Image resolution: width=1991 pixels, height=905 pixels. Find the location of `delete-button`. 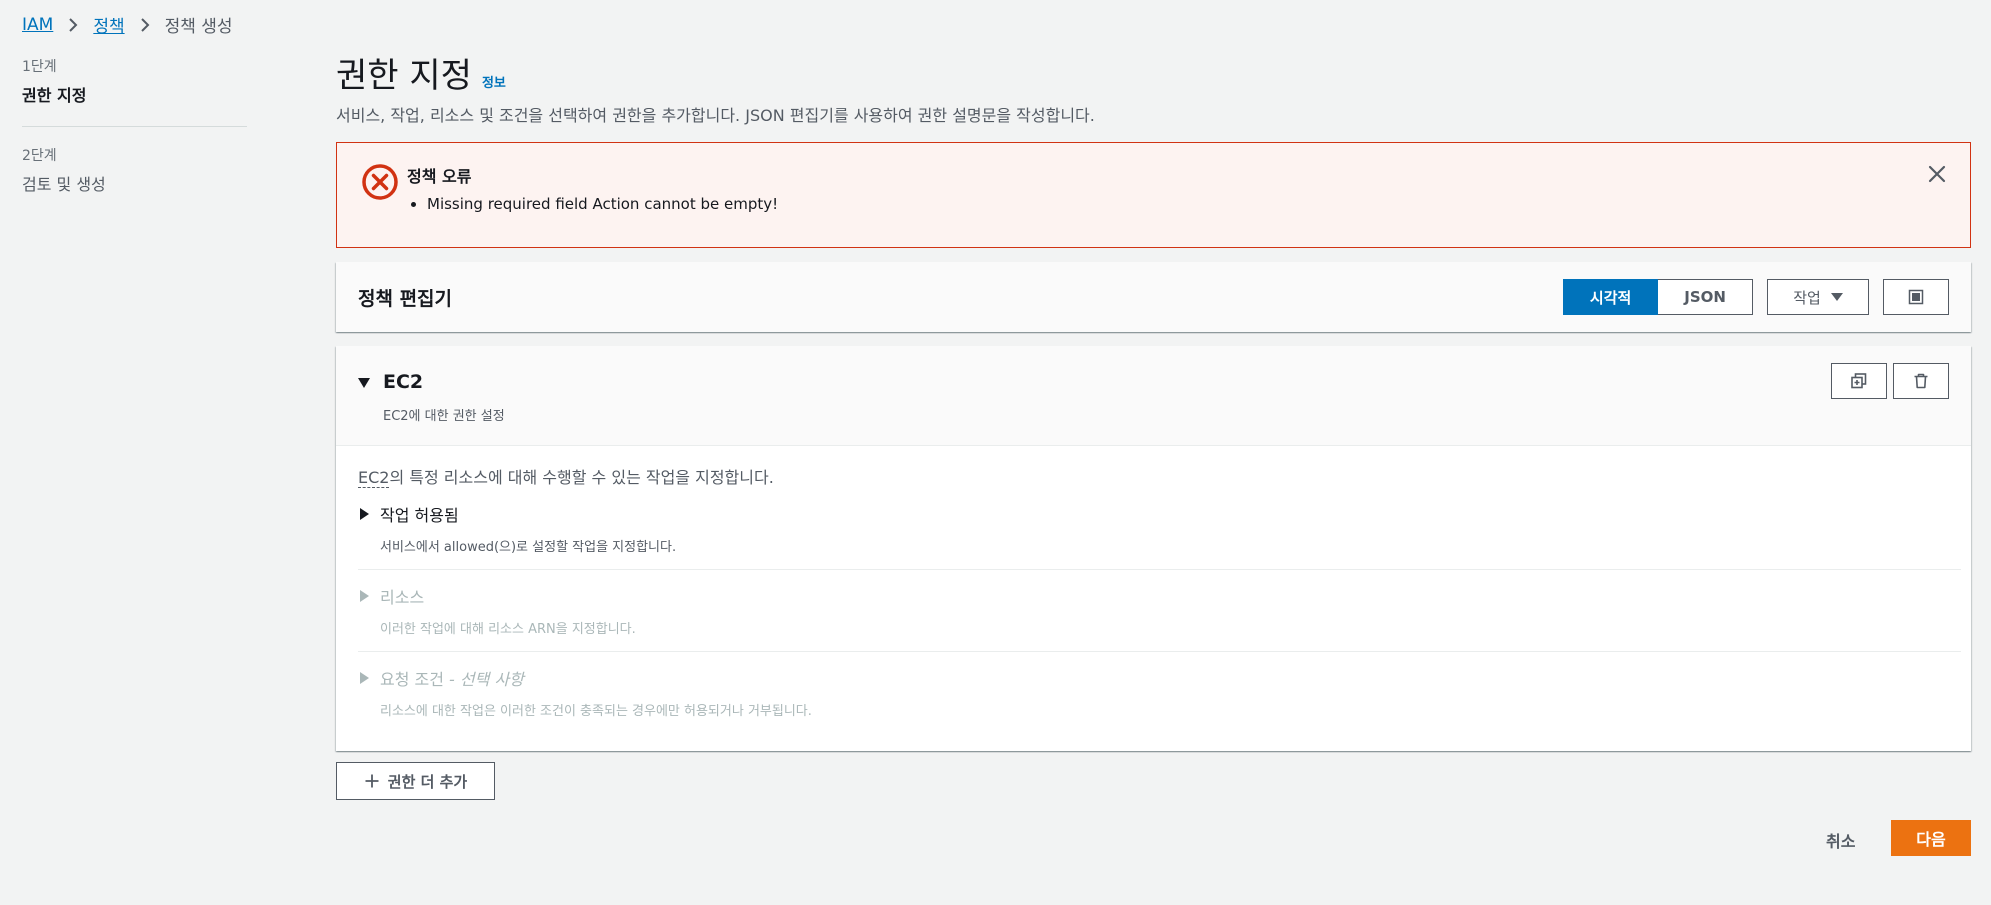

delete-button is located at coordinates (1921, 381).